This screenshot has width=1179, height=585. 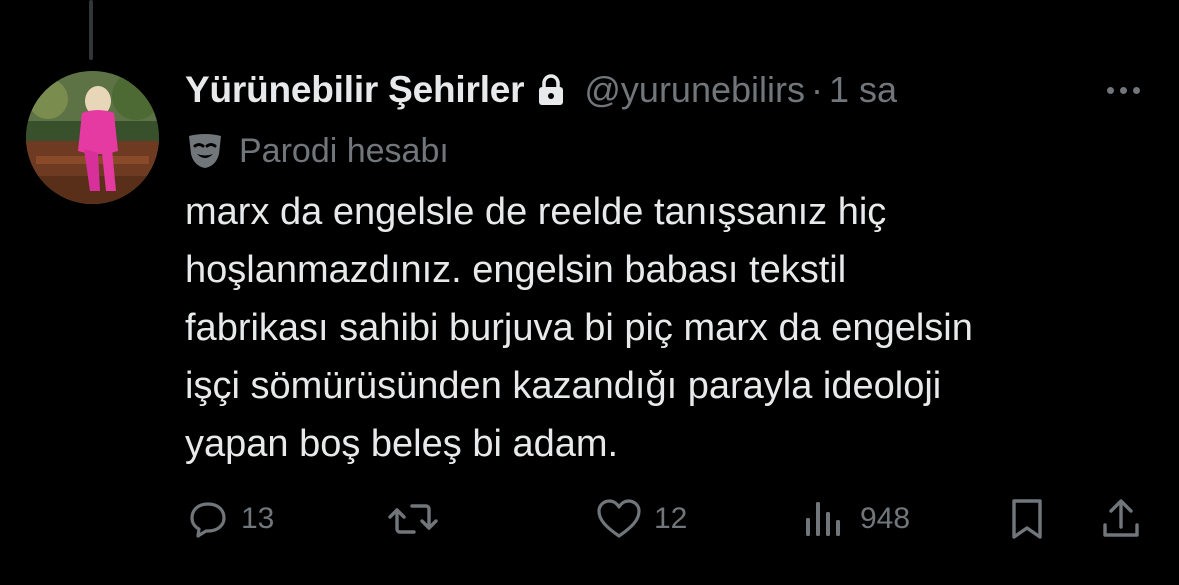 I want to click on reply-count: 13, so click(x=258, y=518).